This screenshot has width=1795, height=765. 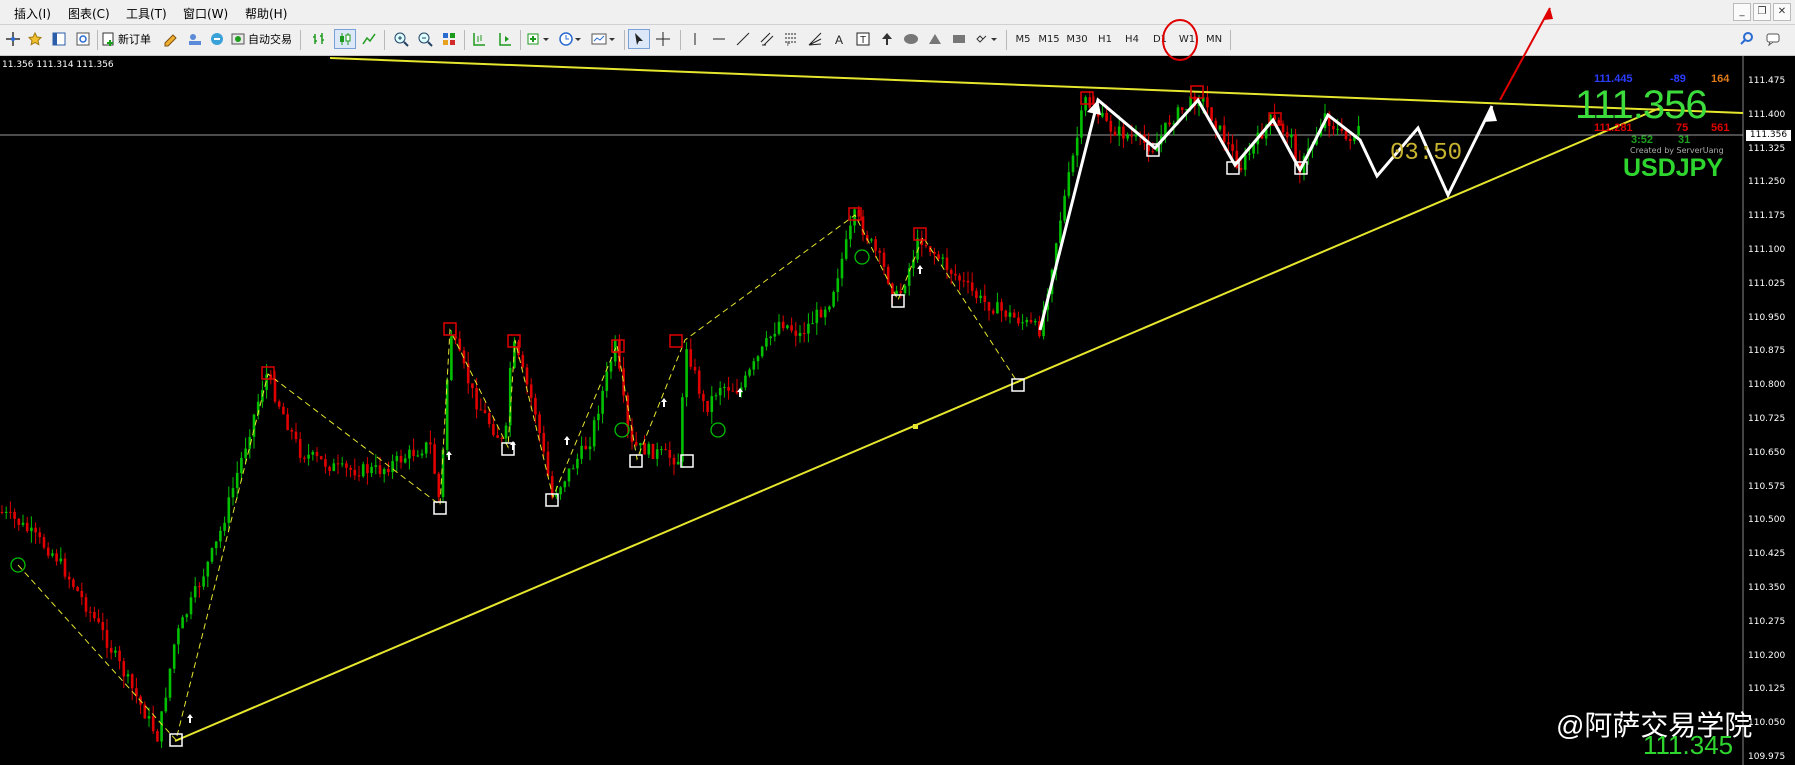 What do you see at coordinates (505, 39) in the screenshot?
I see `auto-scroll-icon` at bounding box center [505, 39].